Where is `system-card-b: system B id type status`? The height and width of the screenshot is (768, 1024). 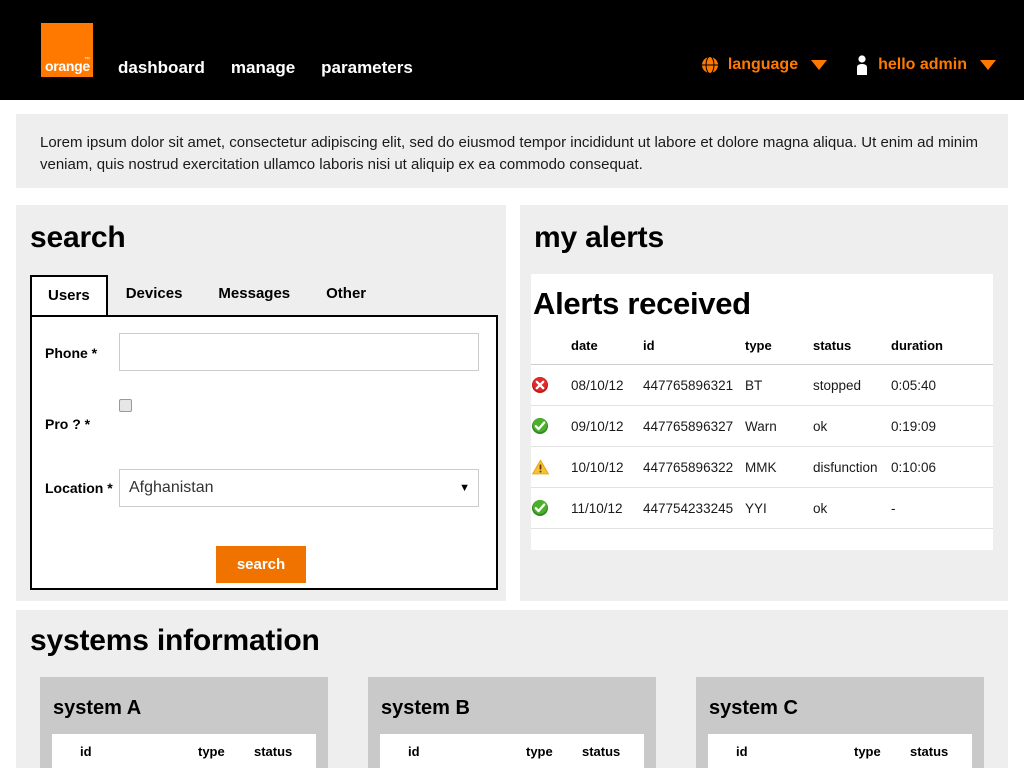
system-card-b: system B id type status is located at coordinates (512, 722).